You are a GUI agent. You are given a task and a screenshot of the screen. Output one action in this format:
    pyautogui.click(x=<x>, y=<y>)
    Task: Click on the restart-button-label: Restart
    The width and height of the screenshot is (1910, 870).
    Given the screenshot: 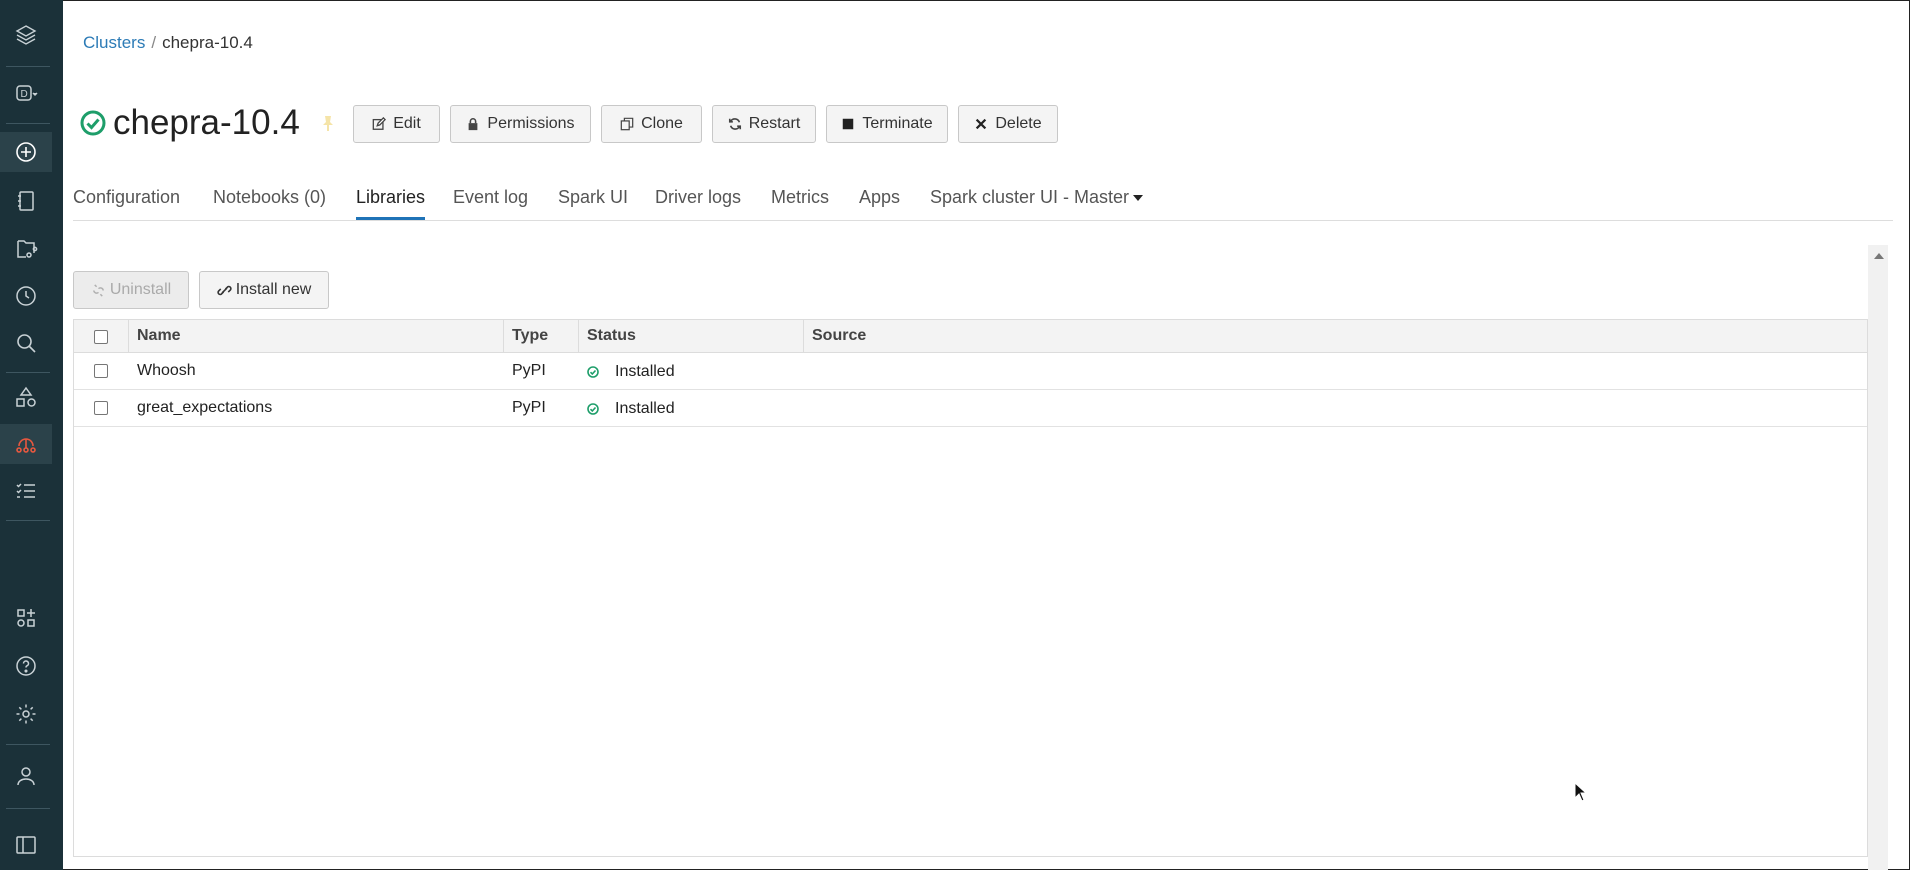 What is the action you would take?
    pyautogui.click(x=774, y=123)
    